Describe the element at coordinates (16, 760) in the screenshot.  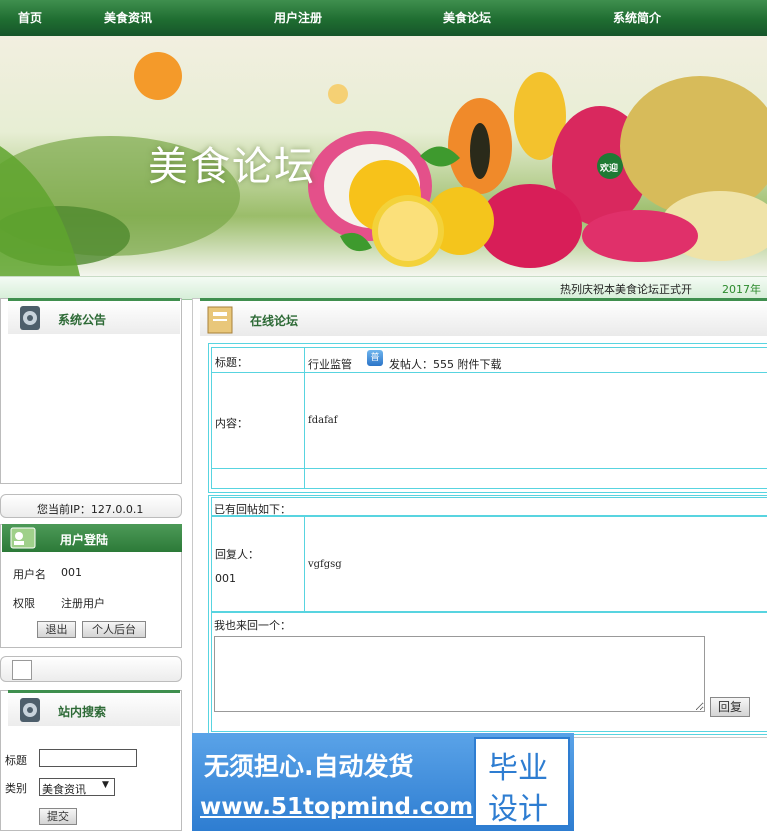
I see `search-title-label: 标题` at that location.